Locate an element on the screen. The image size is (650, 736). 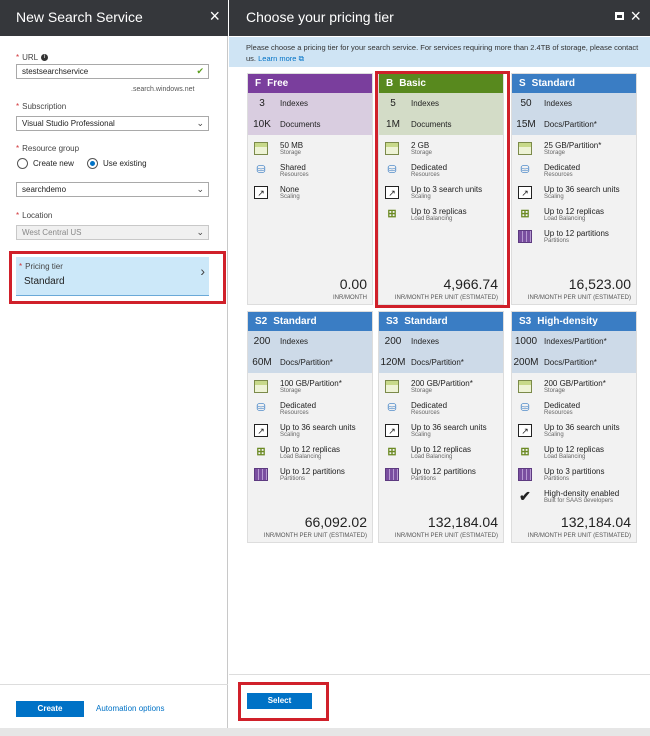
feature-main: Up to 12 partitions is located at coordinates (443, 471).